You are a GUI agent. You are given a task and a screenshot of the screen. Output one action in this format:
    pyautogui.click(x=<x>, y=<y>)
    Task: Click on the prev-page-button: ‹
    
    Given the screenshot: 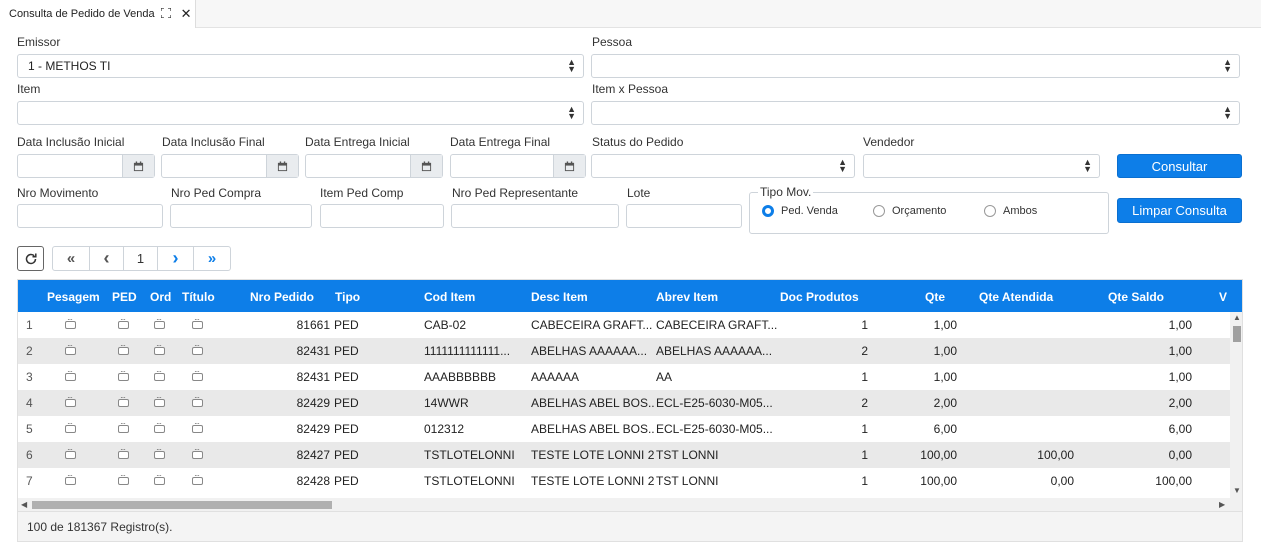 What is the action you would take?
    pyautogui.click(x=106, y=258)
    